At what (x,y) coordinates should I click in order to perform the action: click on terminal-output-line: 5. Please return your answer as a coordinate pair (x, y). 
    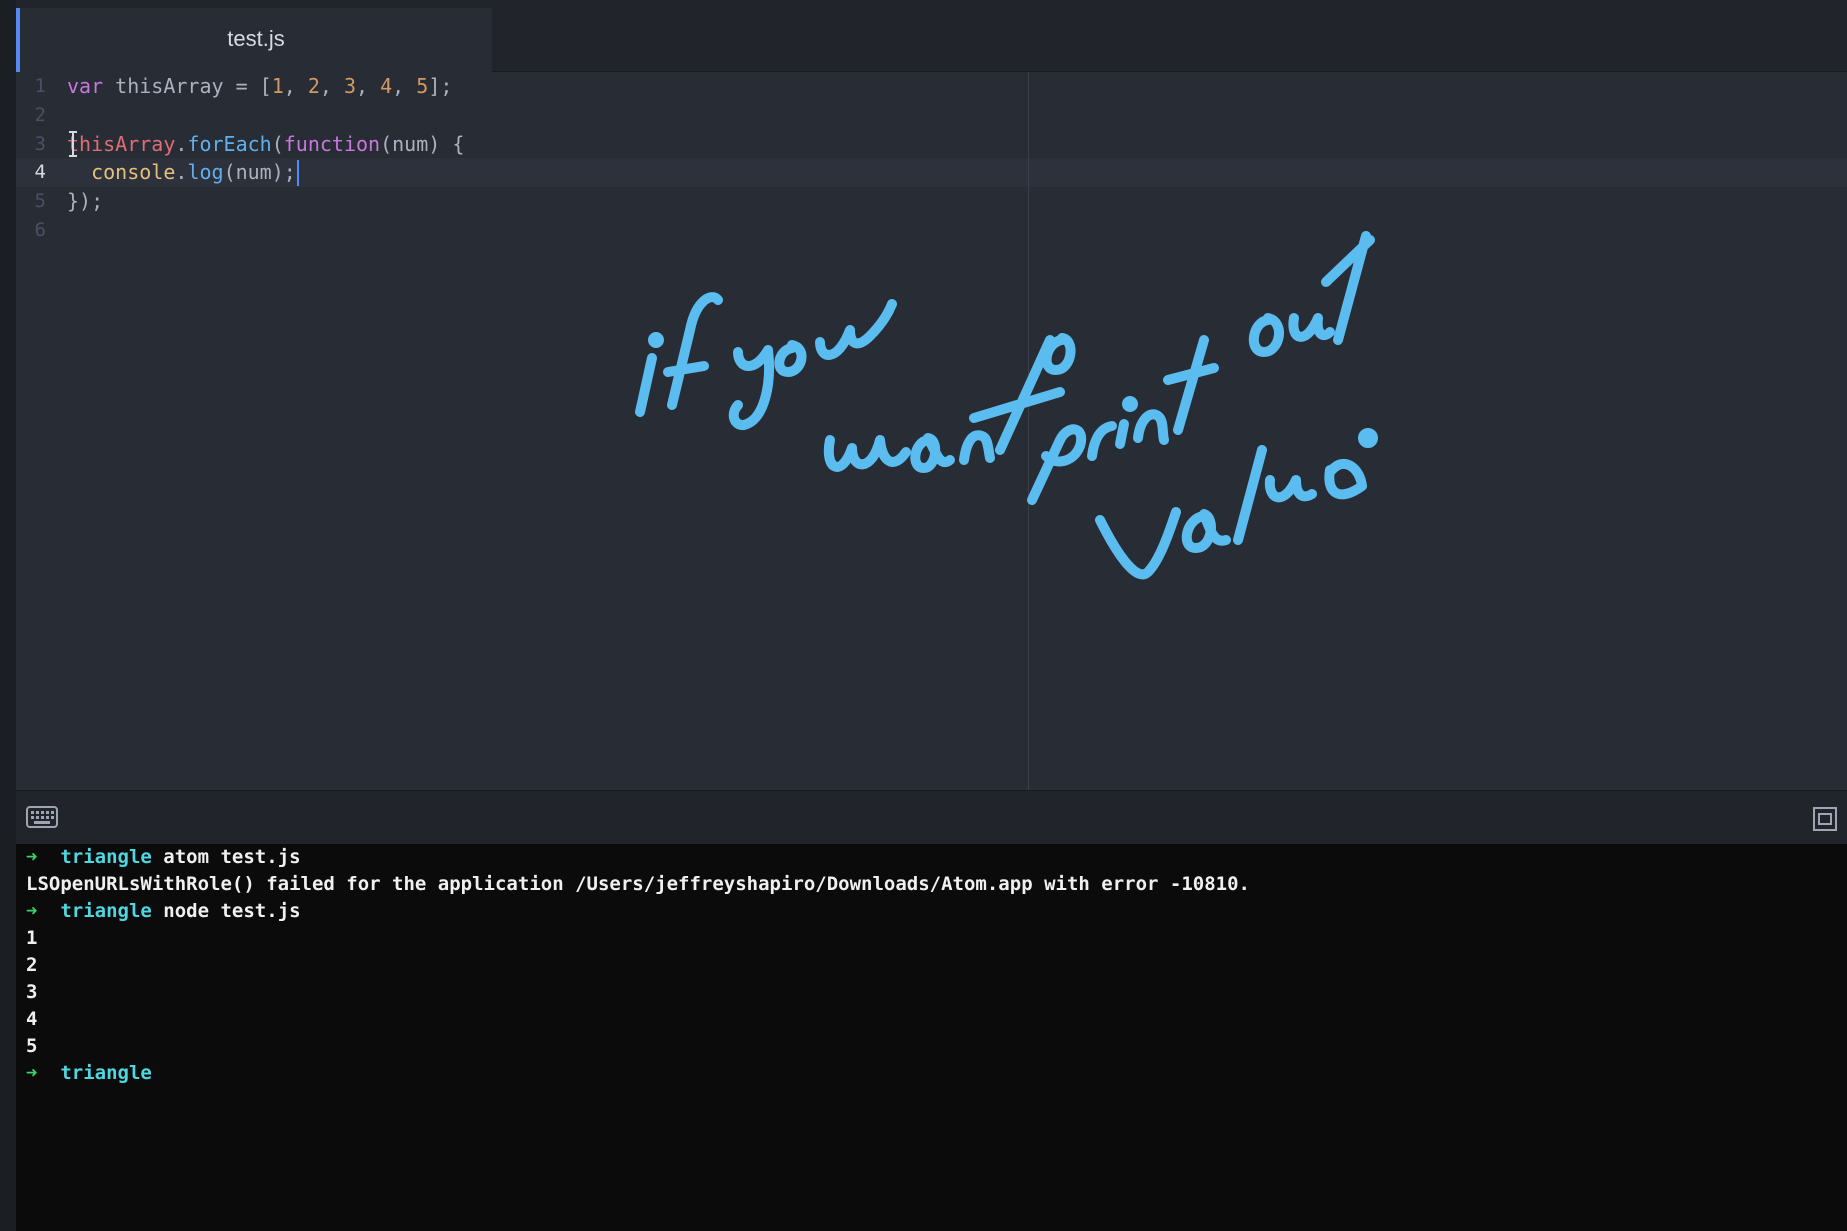
    Looking at the image, I should click on (32, 1046).